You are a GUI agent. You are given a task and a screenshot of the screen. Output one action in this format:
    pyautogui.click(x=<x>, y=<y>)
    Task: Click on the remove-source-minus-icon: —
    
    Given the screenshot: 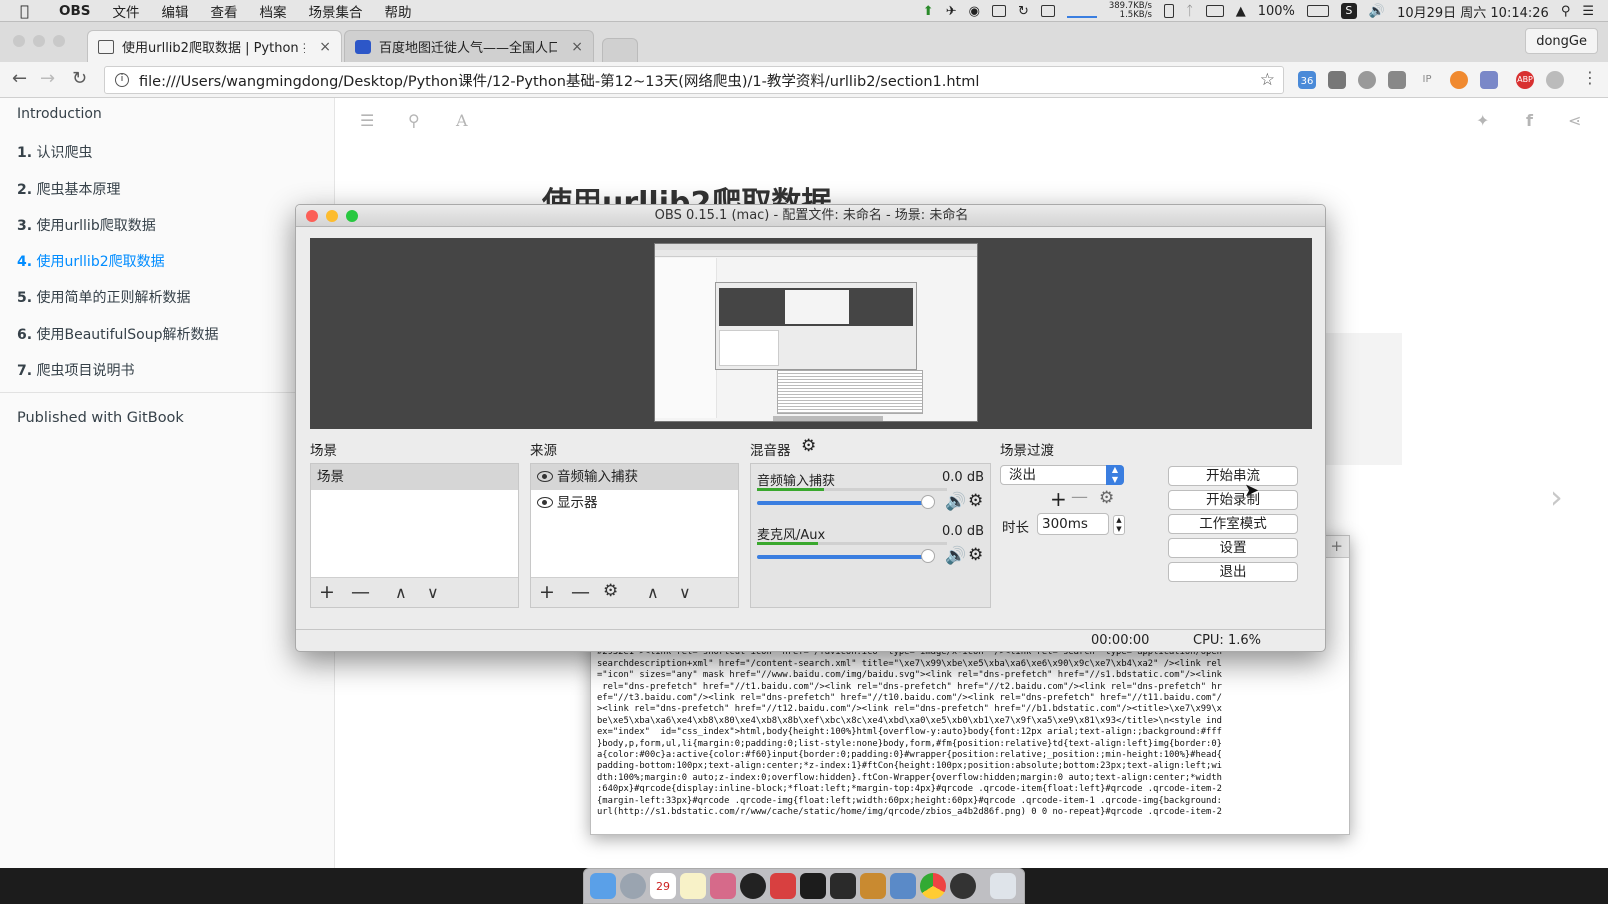 What is the action you would take?
    pyautogui.click(x=580, y=592)
    